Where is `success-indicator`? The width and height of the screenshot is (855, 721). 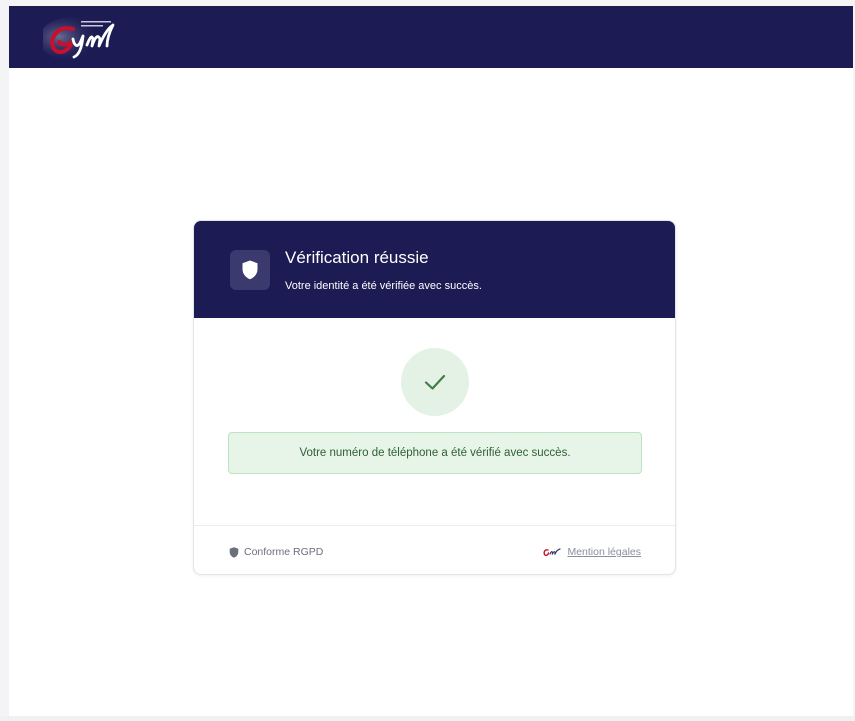
success-indicator is located at coordinates (435, 382).